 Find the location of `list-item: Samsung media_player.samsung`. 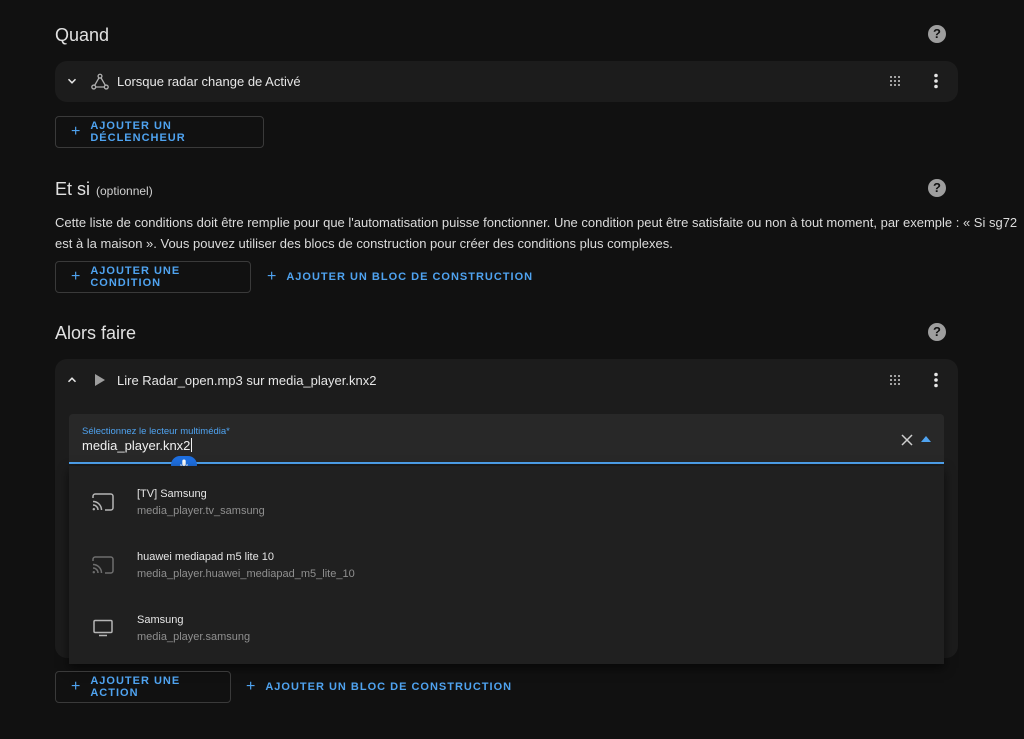

list-item: Samsung media_player.samsung is located at coordinates (506, 632).